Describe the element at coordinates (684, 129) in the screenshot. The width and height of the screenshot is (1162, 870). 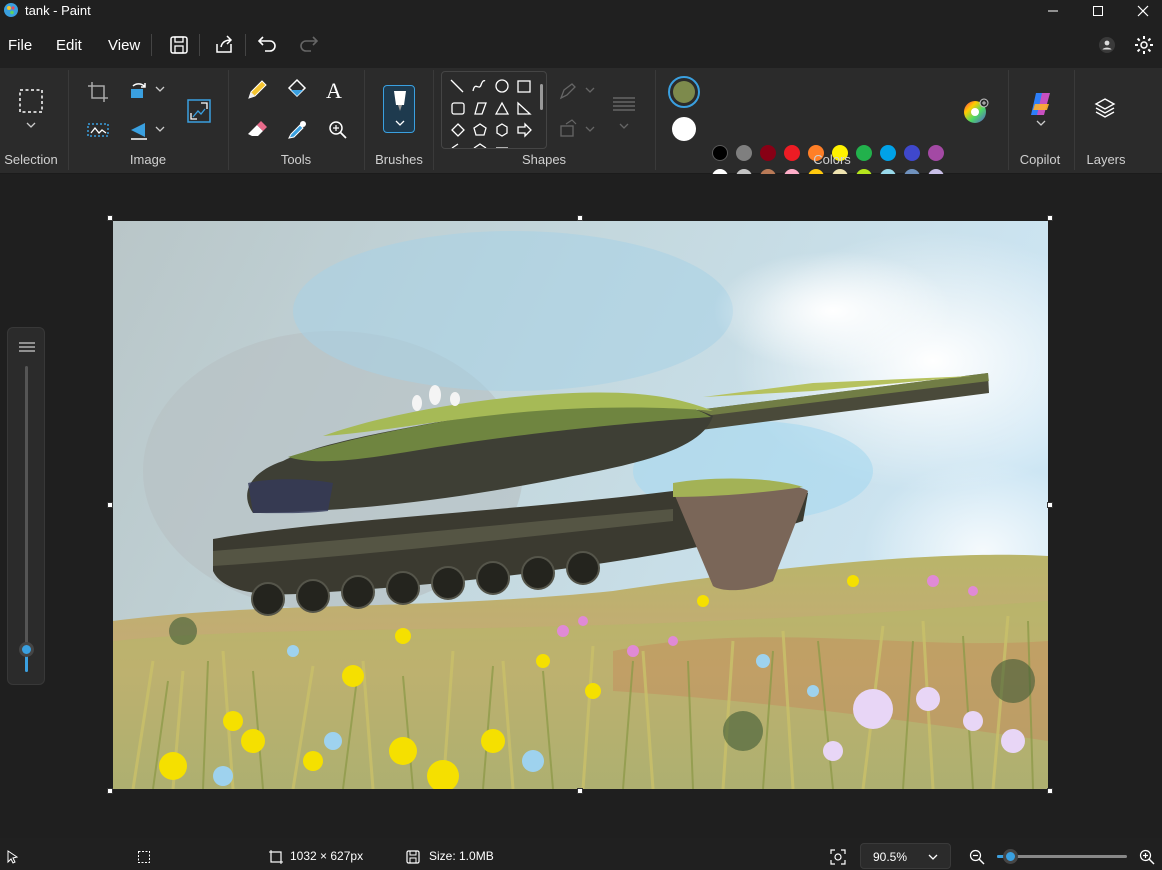
I see `secondary-color-swatch` at that location.